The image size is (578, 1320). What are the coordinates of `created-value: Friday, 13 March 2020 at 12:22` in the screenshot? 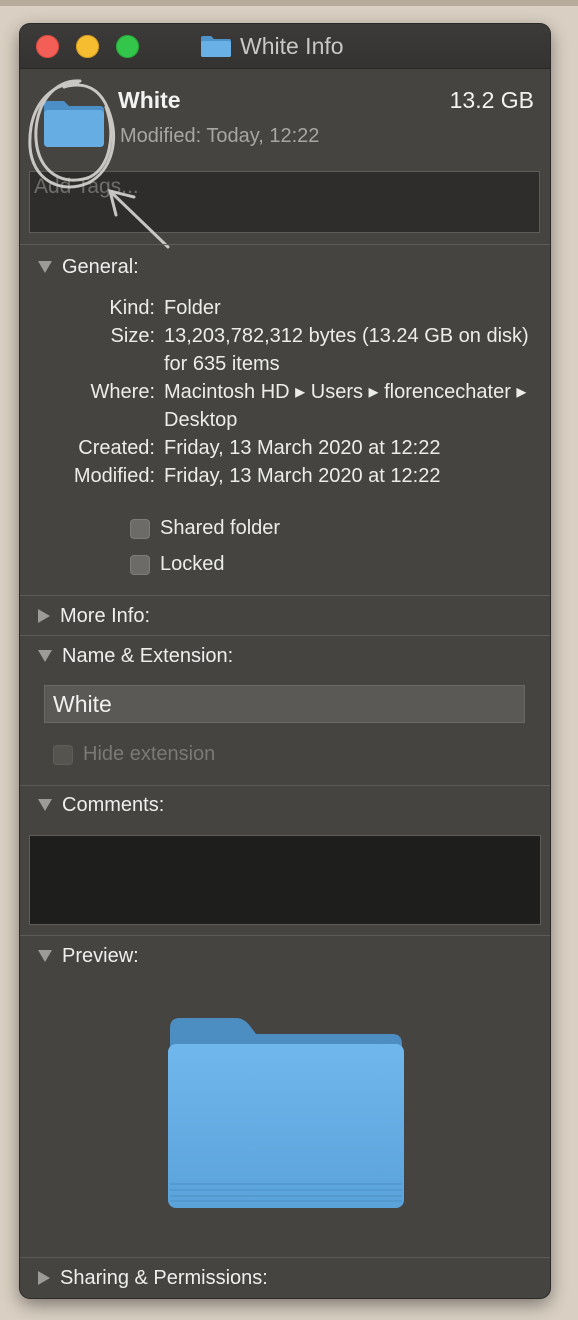 It's located at (302, 448).